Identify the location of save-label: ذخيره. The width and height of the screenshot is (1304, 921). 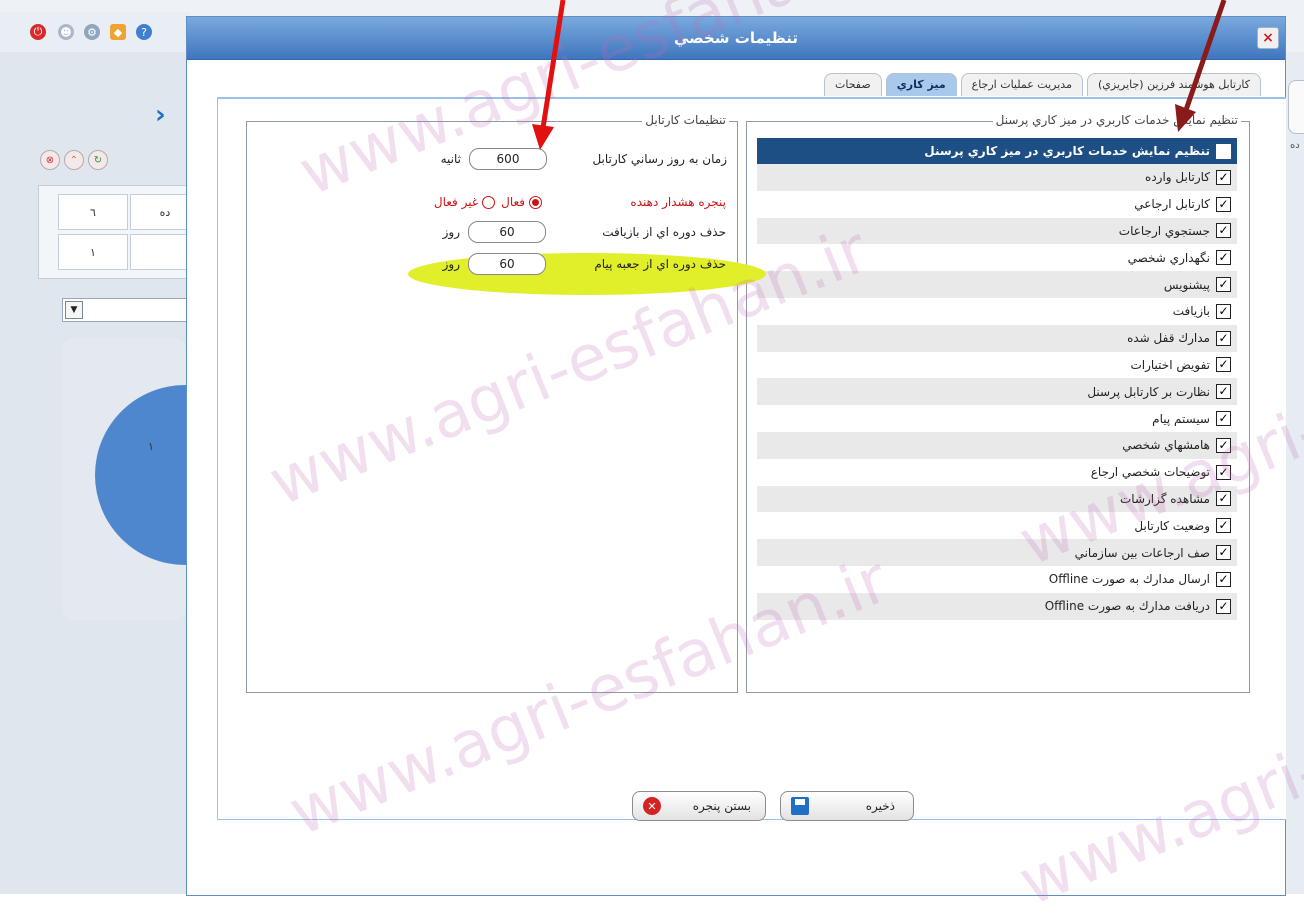
(880, 806).